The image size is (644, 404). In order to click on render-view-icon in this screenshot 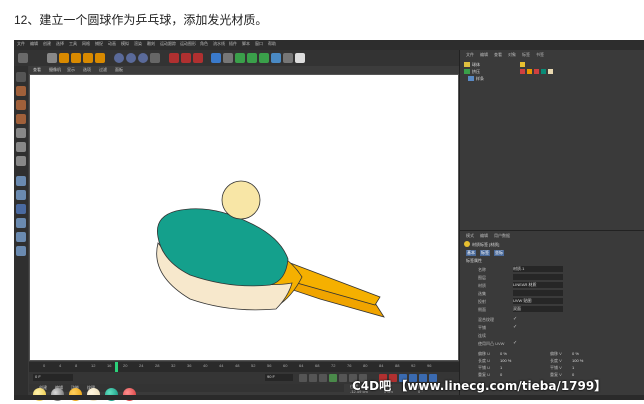, I will do `click(174, 58)`.